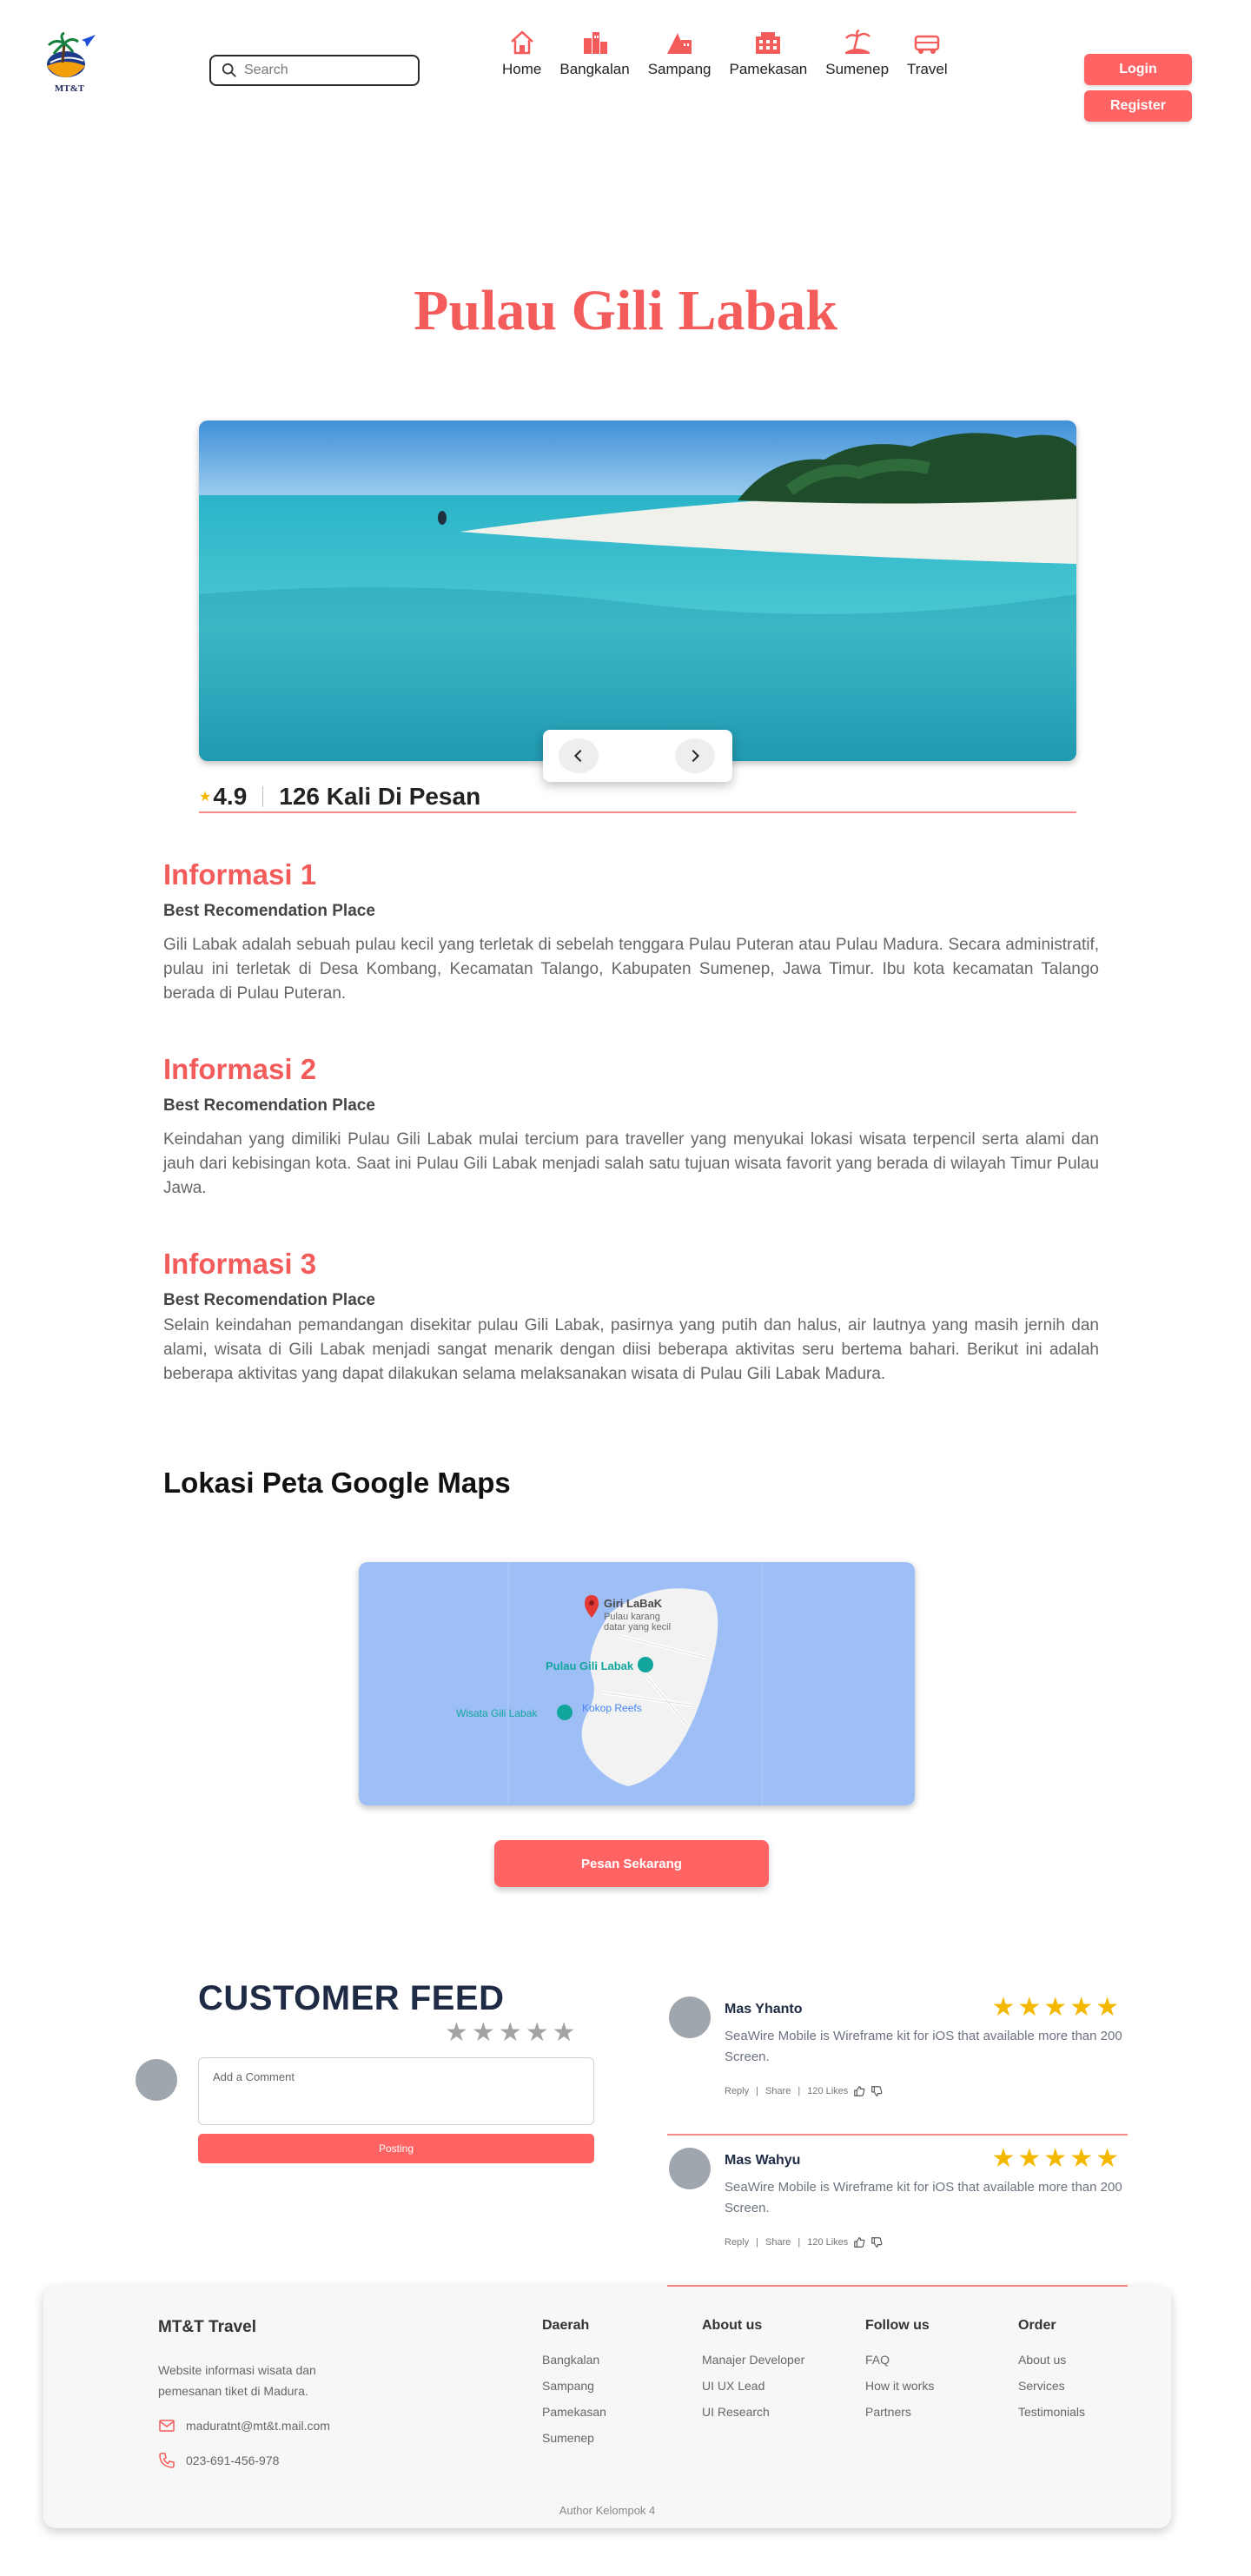 The width and height of the screenshot is (1251, 2576). Describe the element at coordinates (380, 796) in the screenshot. I see `order-count: 126 Kali Di Pesan` at that location.